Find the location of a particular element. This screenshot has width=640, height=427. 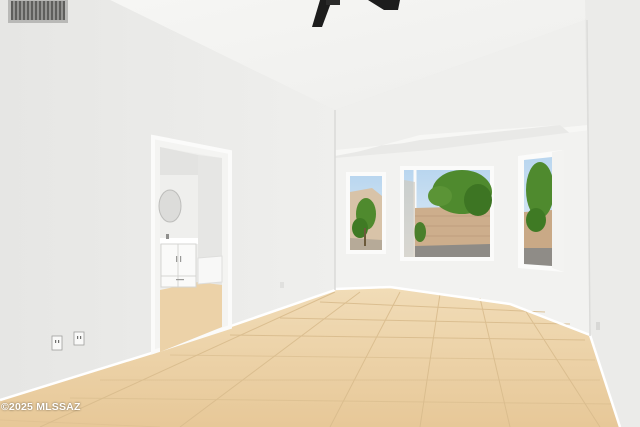

outlet-right-wall is located at coordinates (598, 326).